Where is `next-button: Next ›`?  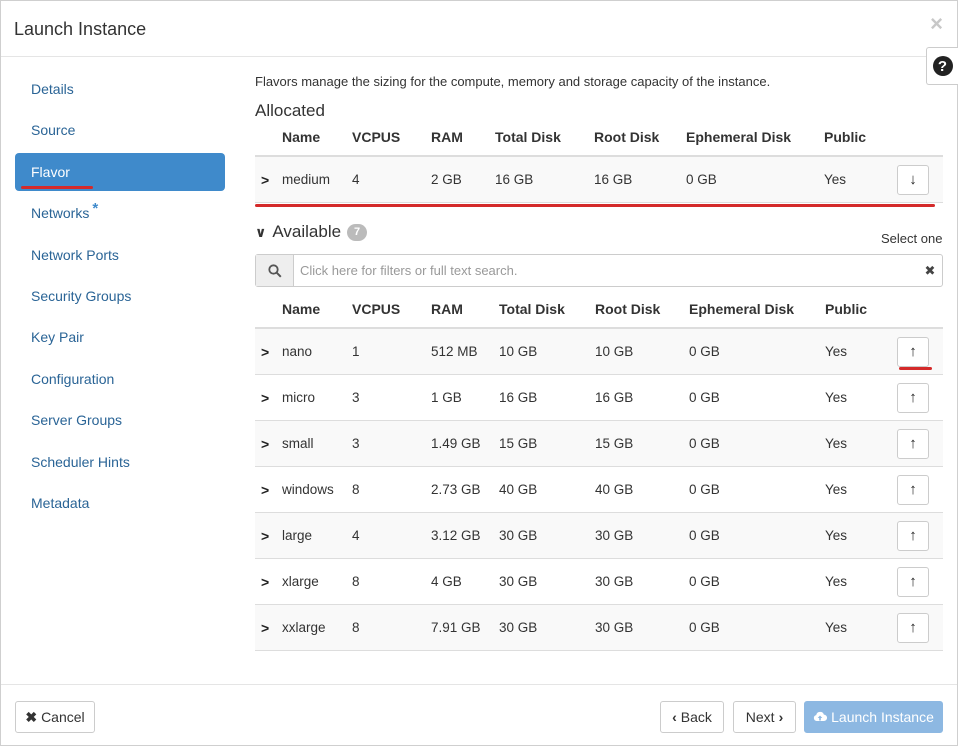
next-button: Next › is located at coordinates (764, 717).